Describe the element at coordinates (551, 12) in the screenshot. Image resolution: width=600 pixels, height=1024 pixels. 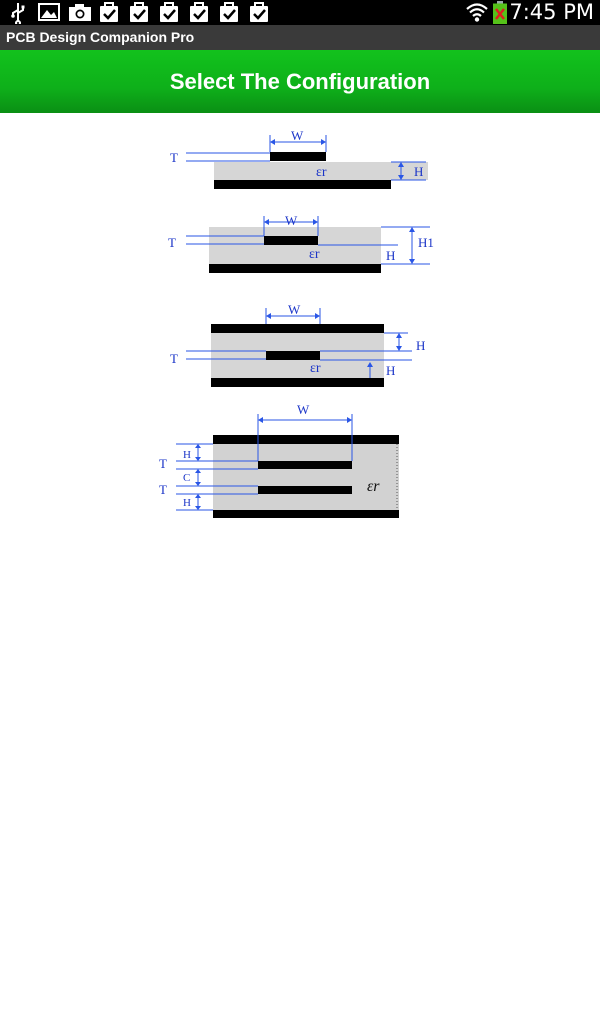
I see `clock: 7:45 PM` at that location.